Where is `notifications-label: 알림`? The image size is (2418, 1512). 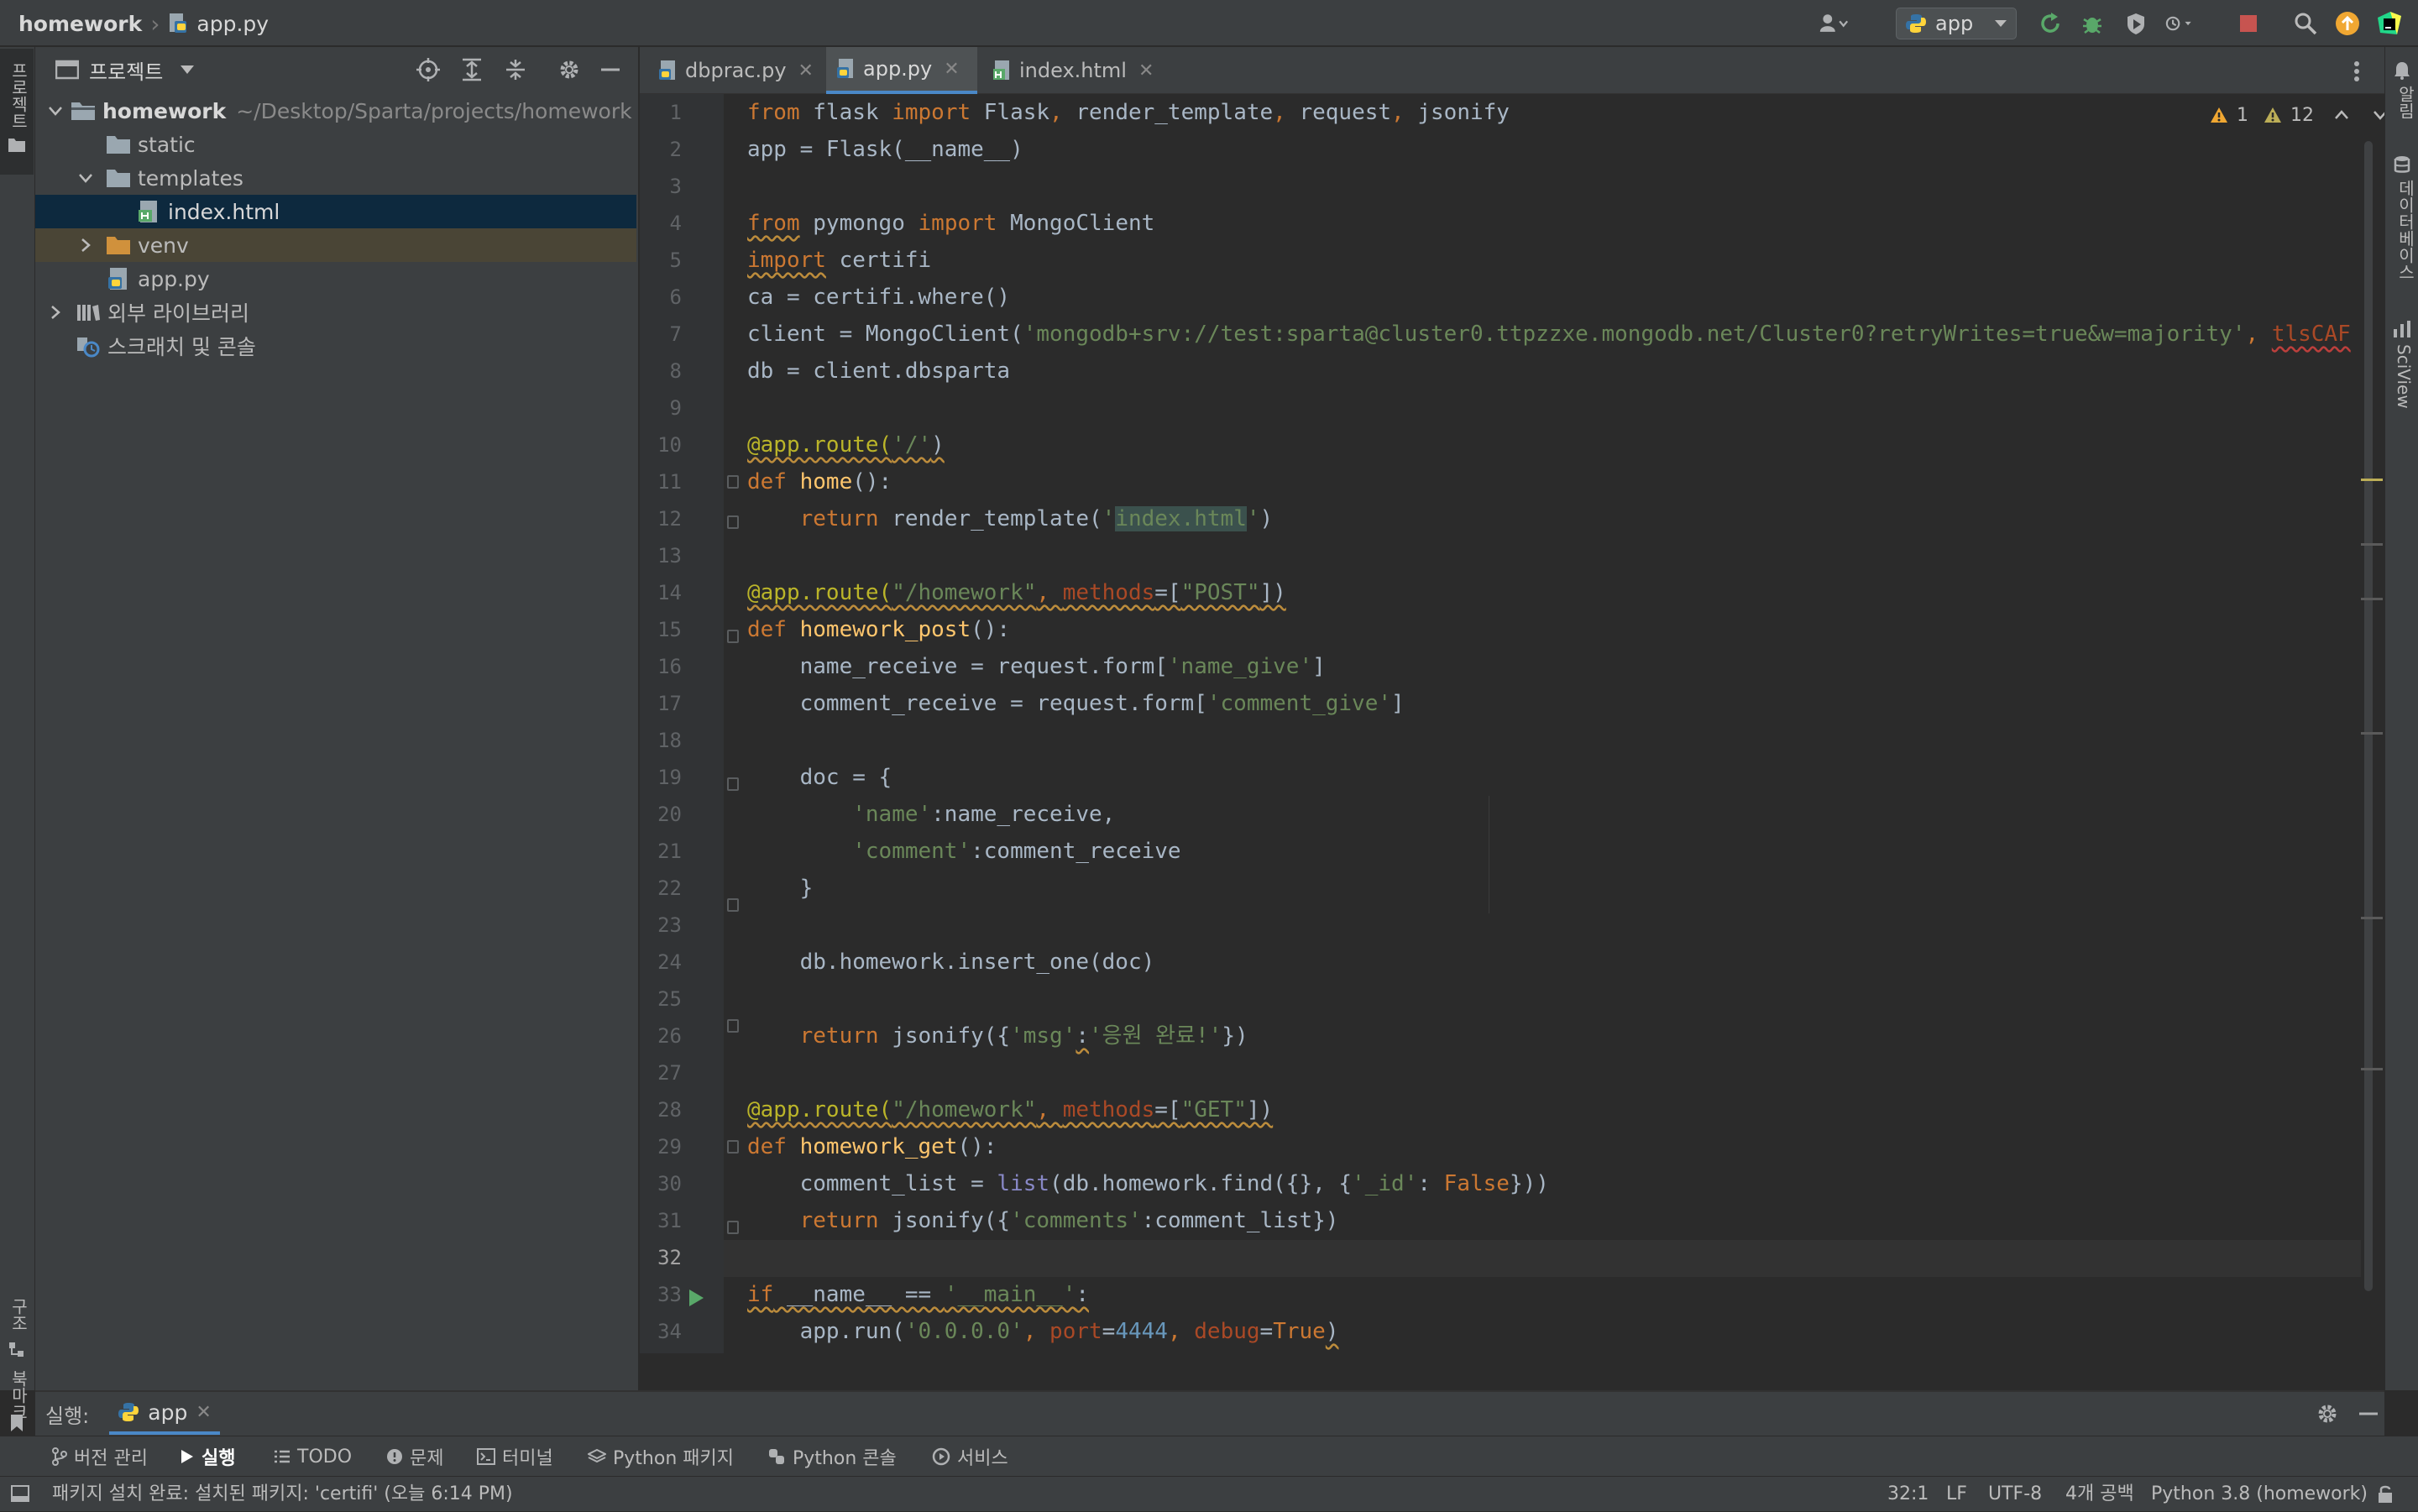
notifications-label: 알림 is located at coordinates (2405, 102).